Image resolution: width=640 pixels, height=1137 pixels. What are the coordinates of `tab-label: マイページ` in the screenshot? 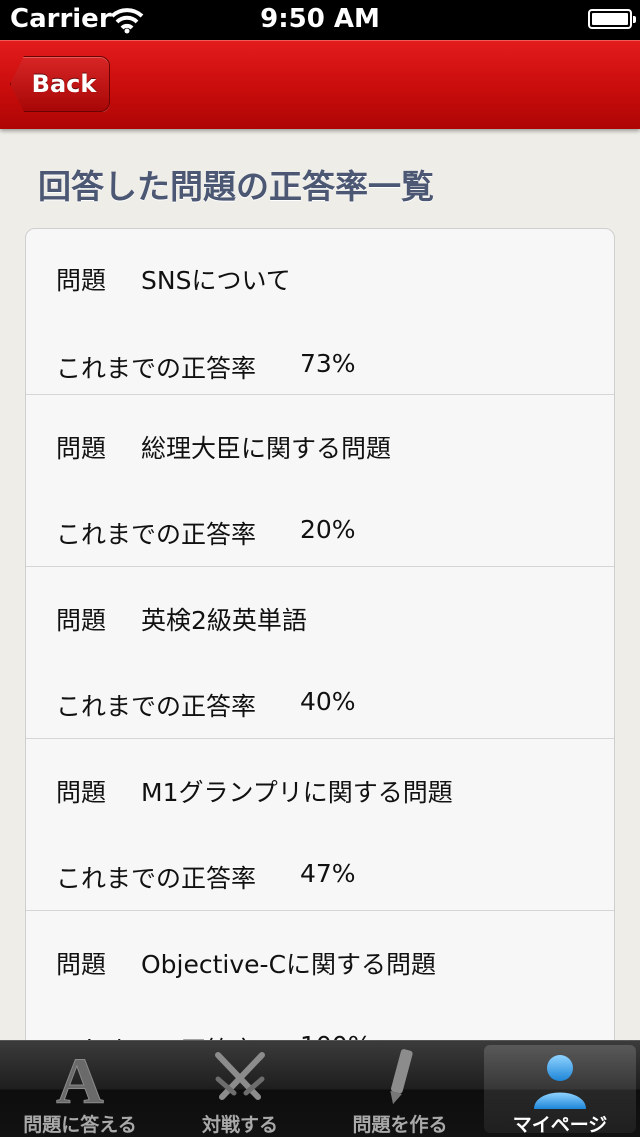 It's located at (560, 1125).